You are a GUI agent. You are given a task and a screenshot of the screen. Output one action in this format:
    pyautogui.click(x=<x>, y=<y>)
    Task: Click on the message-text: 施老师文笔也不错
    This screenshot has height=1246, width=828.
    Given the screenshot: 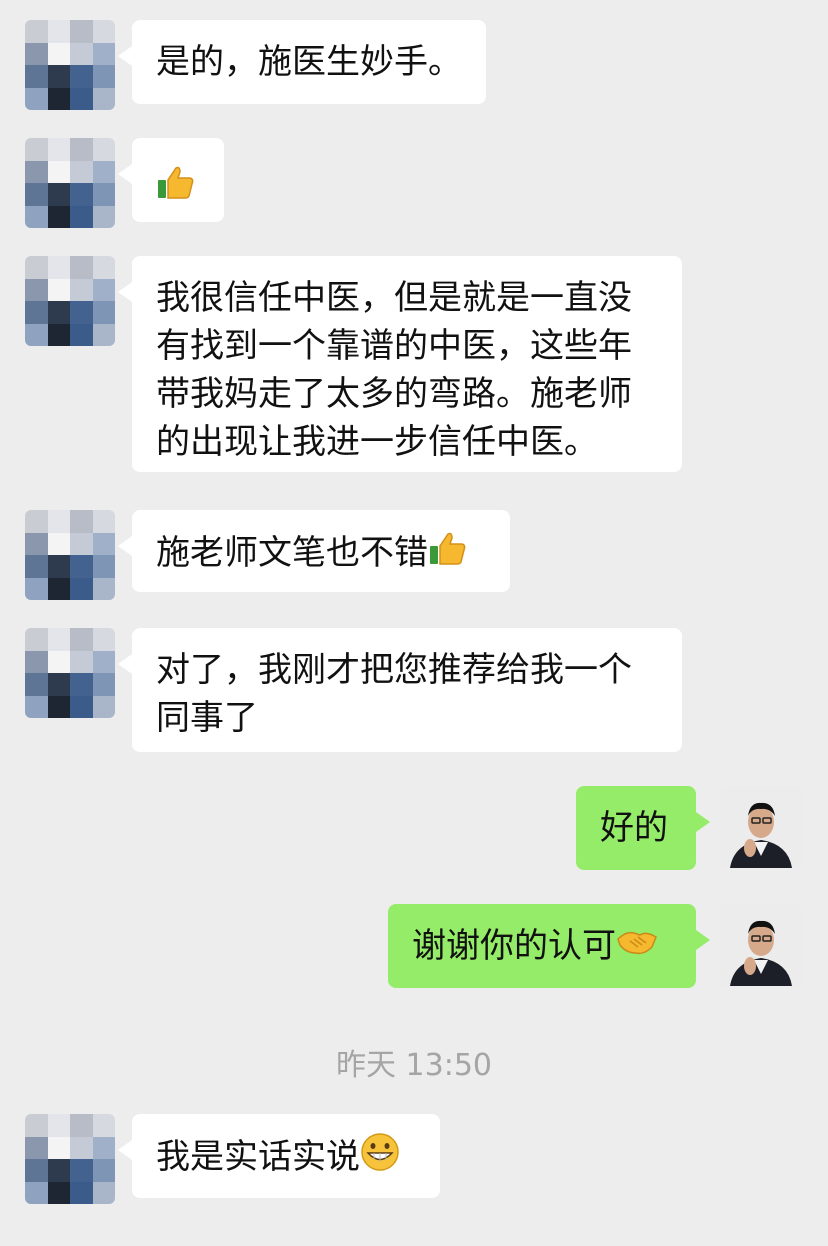 What is the action you would take?
    pyautogui.click(x=292, y=553)
    